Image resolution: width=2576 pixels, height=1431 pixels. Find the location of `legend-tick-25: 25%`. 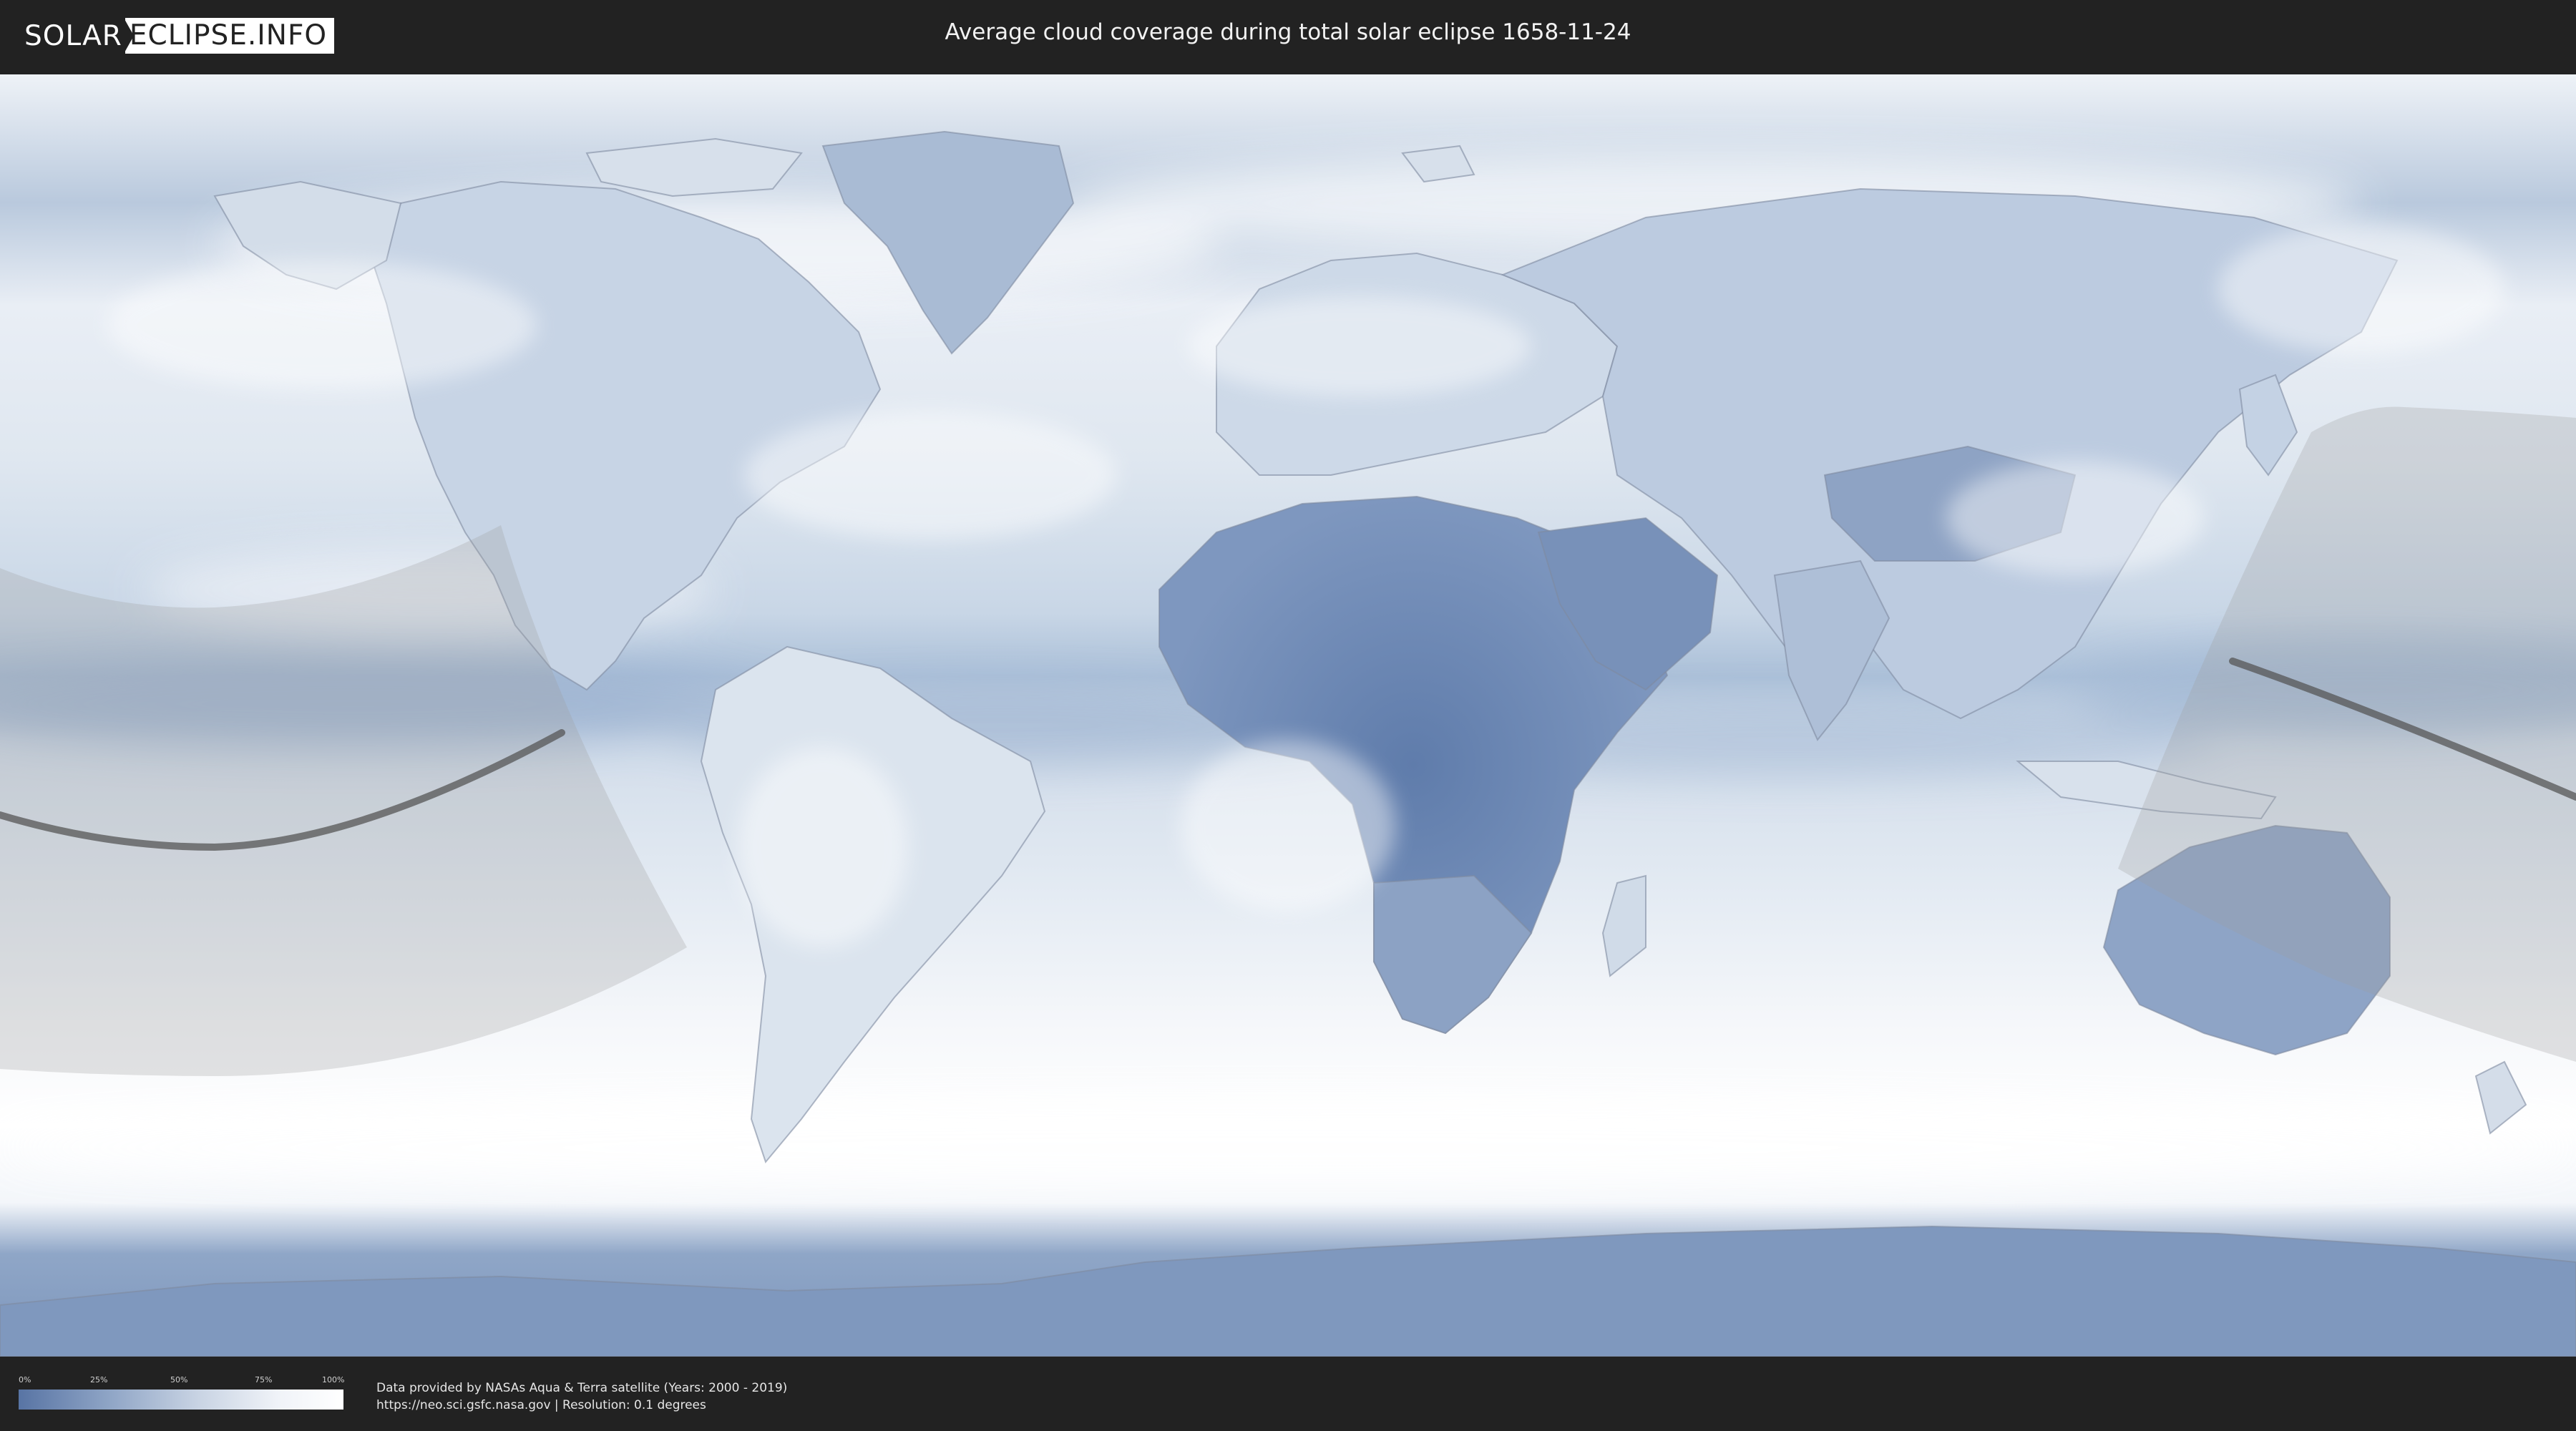

legend-tick-25: 25% is located at coordinates (99, 1379).